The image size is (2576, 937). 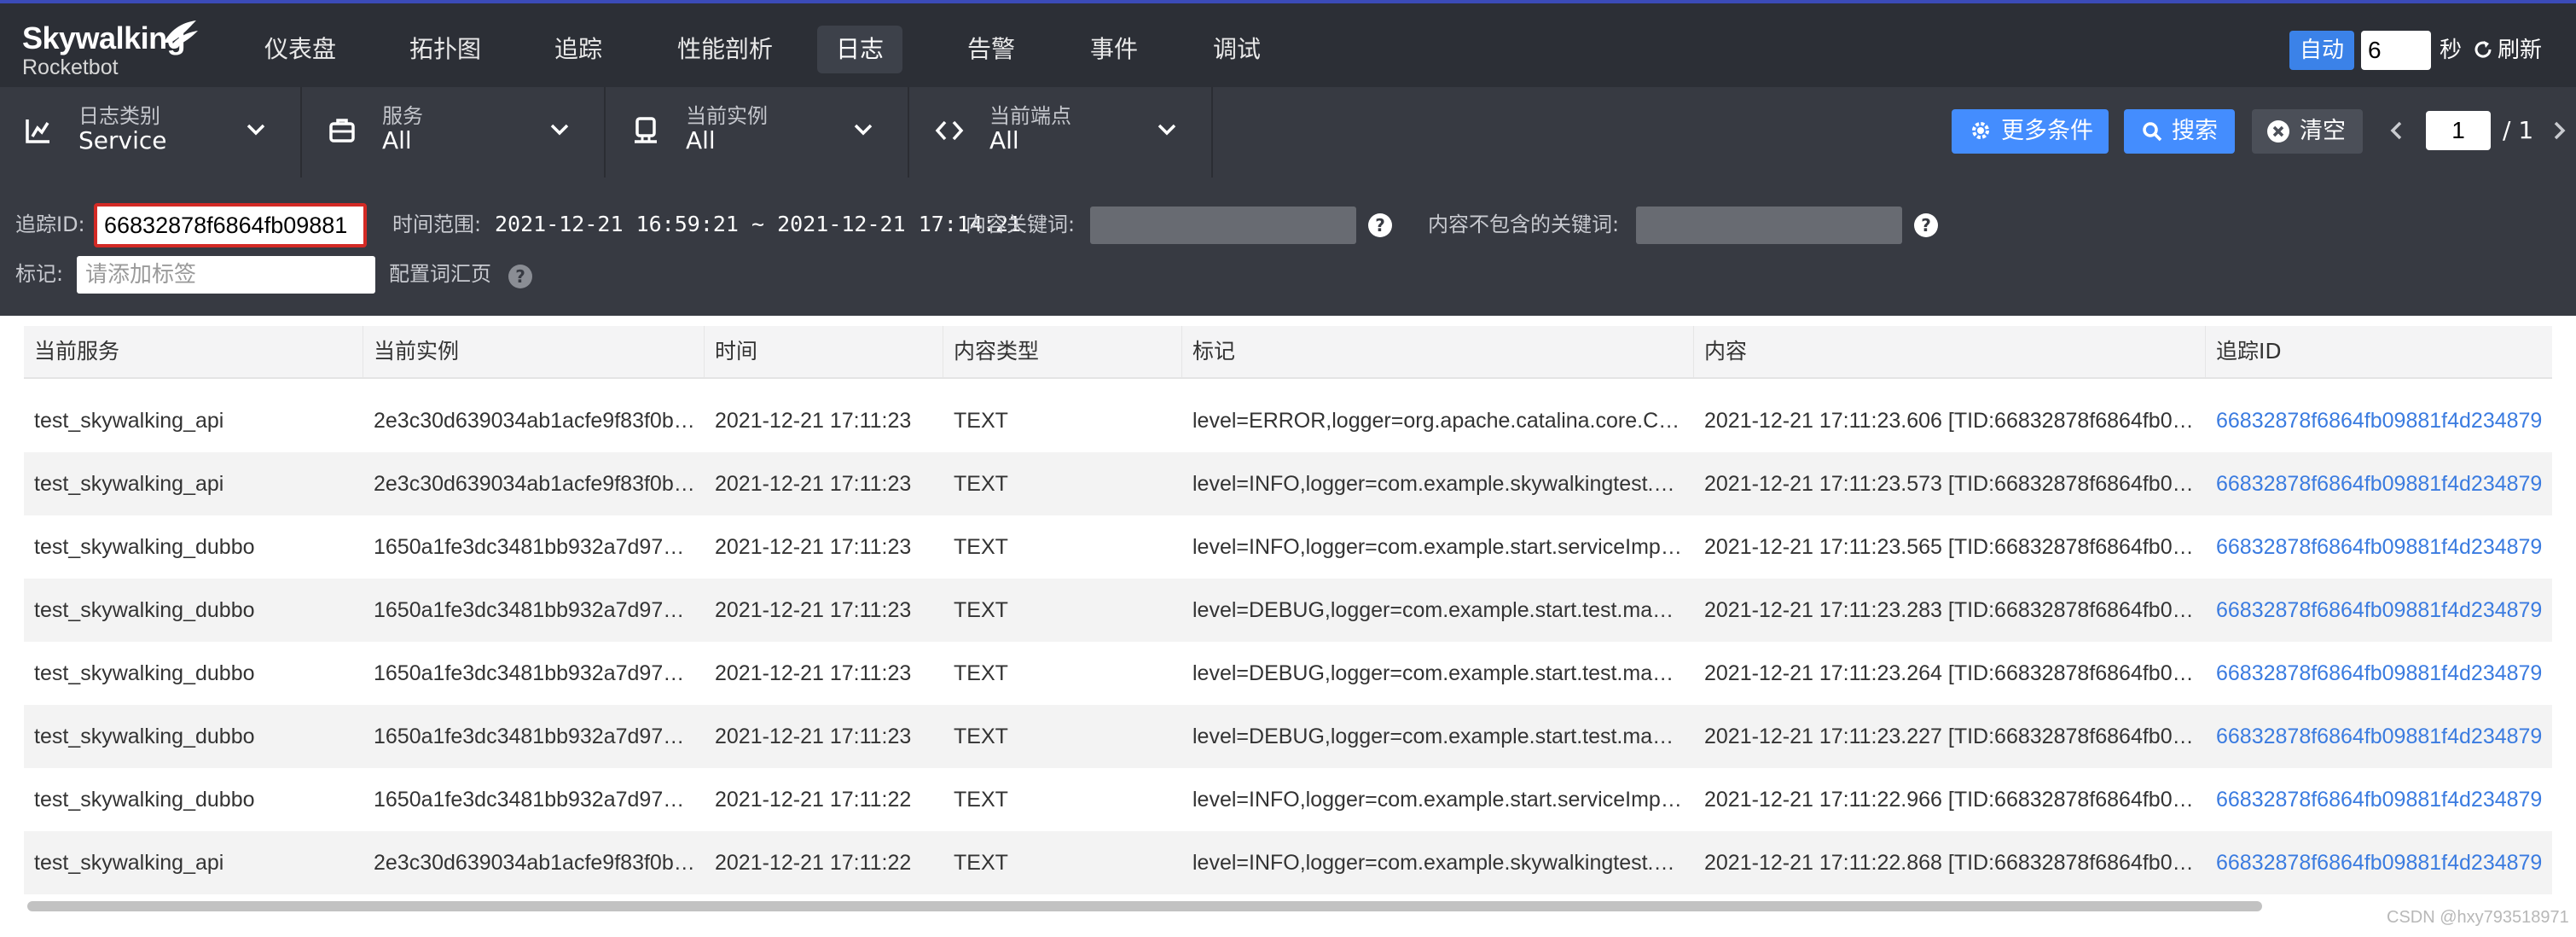 What do you see at coordinates (991, 49) in the screenshot?
I see `nav-item-alarm: 告警` at bounding box center [991, 49].